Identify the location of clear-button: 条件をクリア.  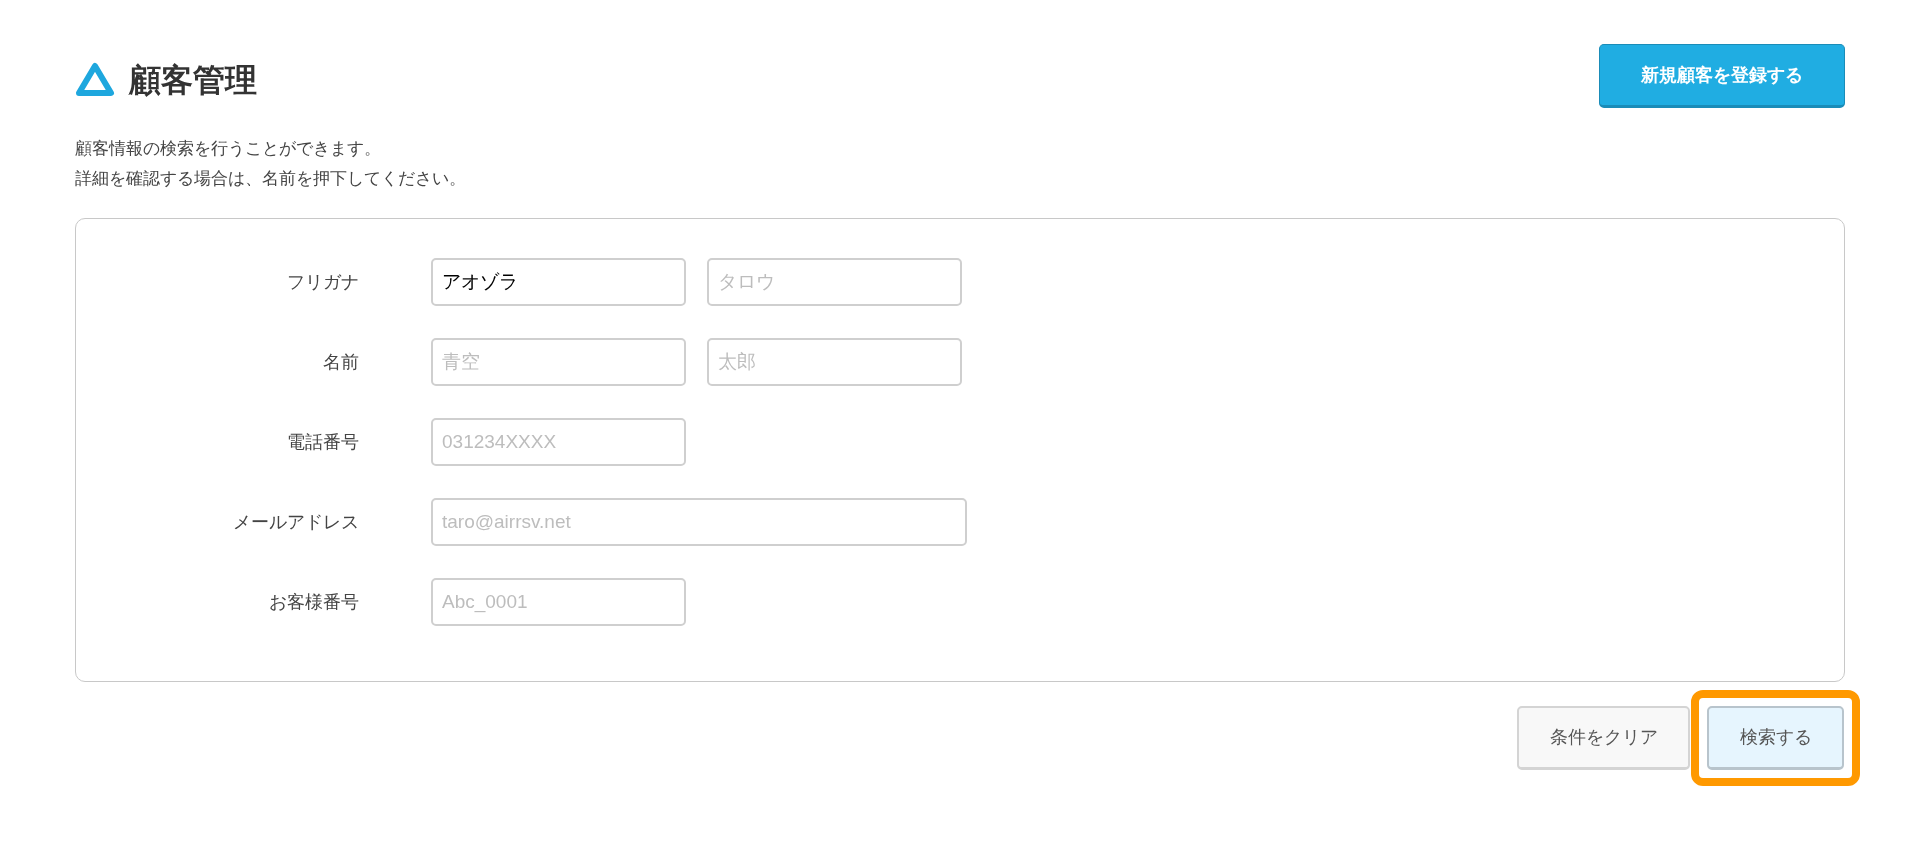
(1603, 738).